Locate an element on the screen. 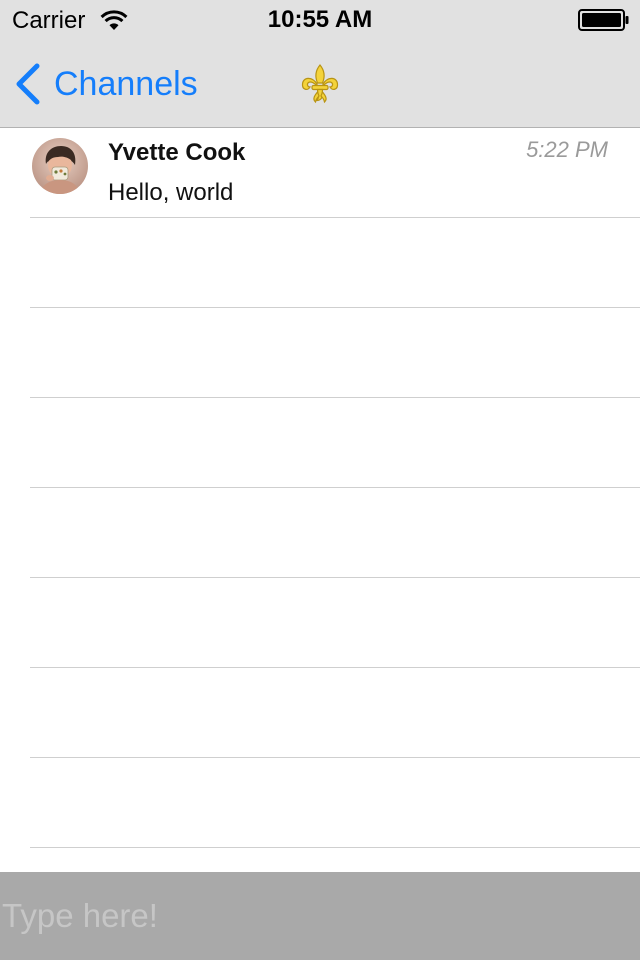  input-bar is located at coordinates (320, 916).